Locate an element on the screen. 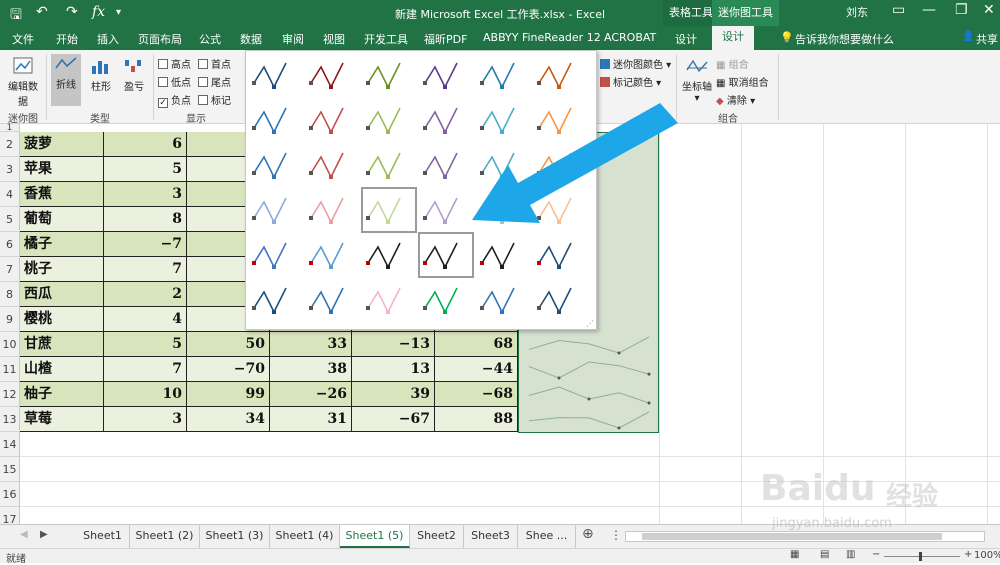  restore-button: ❐ is located at coordinates (961, 10).